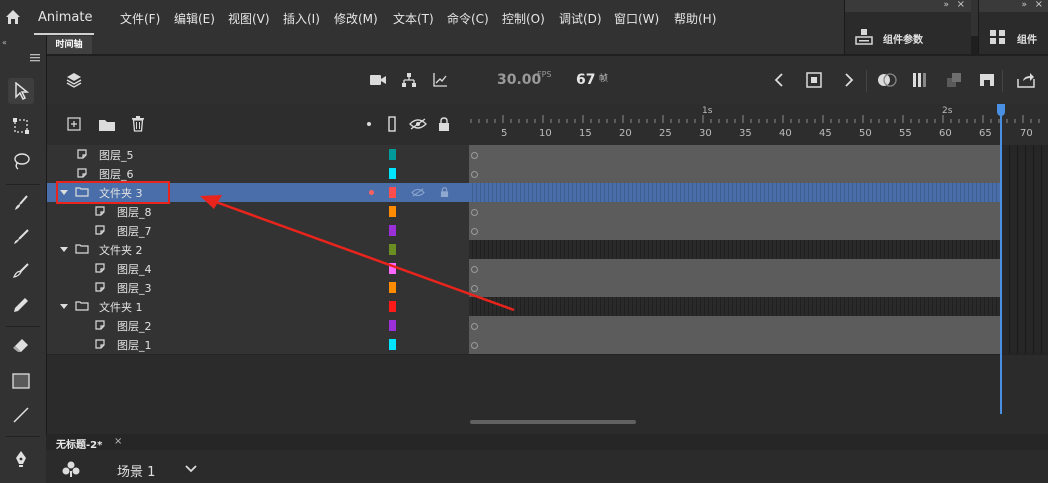 Image resolution: width=1048 pixels, height=483 pixels. Describe the element at coordinates (121, 250) in the screenshot. I see `layer-name: 文件夹 2` at that location.